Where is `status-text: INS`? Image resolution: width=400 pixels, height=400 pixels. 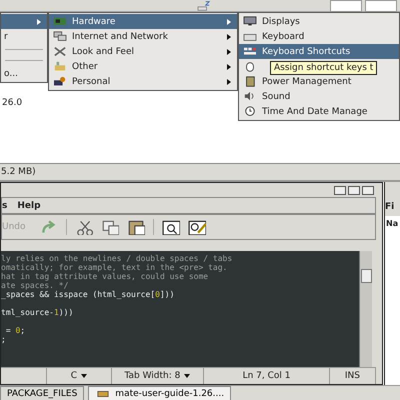
status-text: INS is located at coordinates (353, 376).